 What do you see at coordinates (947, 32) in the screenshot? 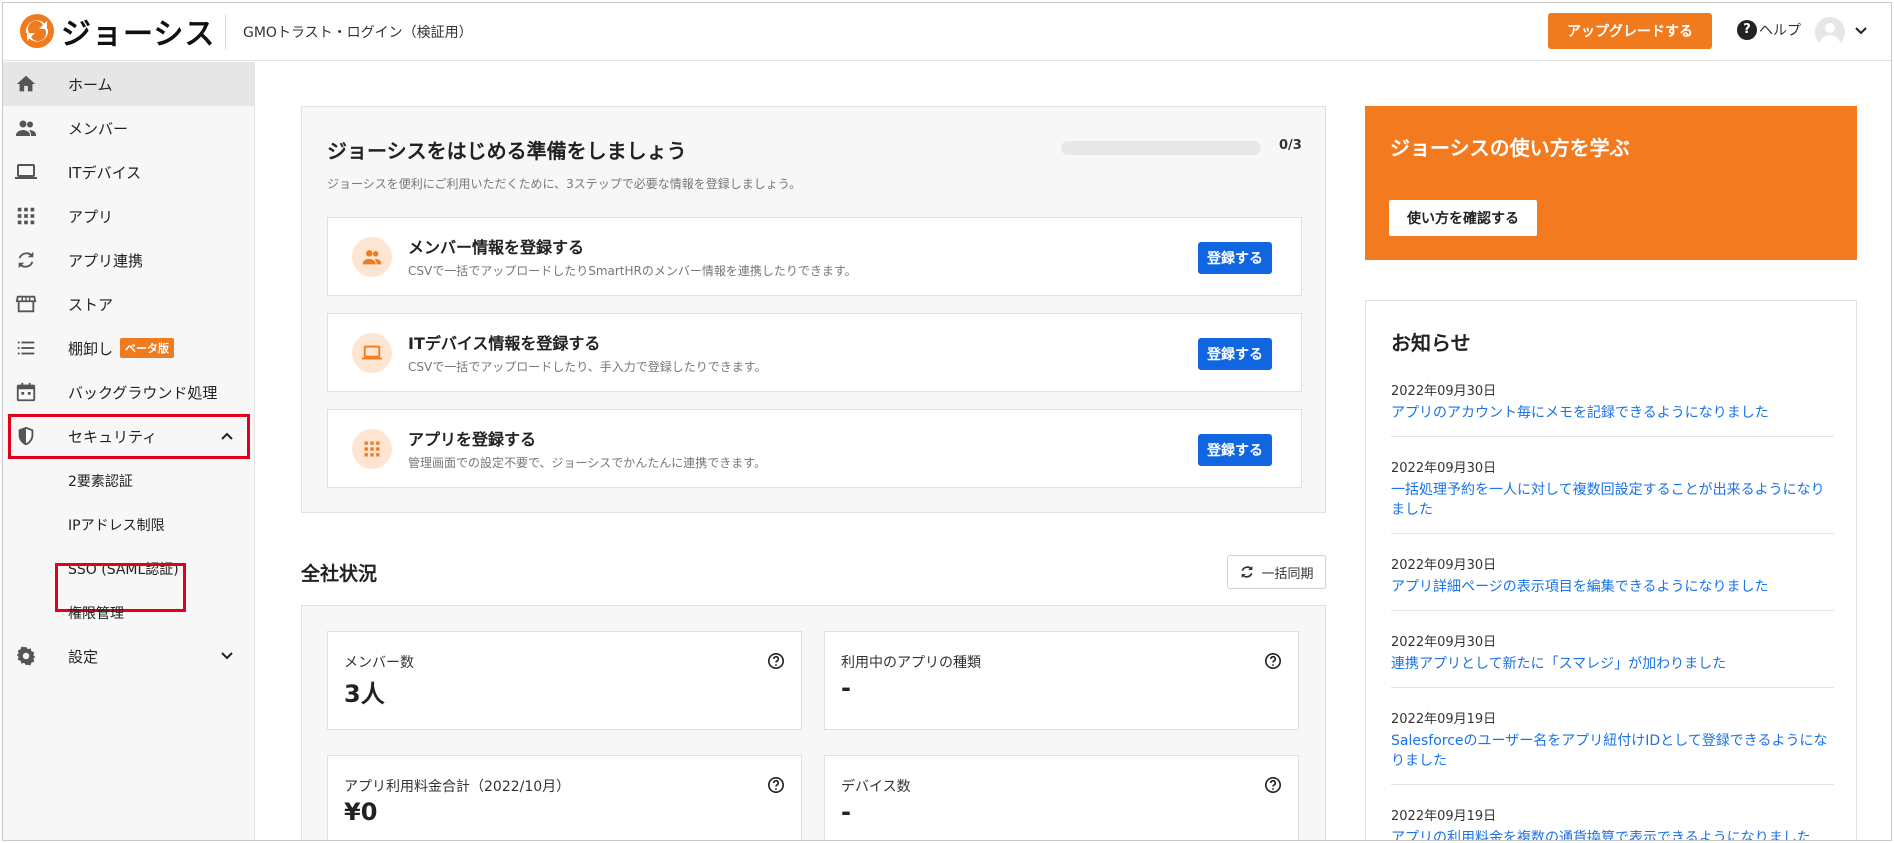
I see `top-header: ジョーシス GMOトラスト・ログイン（検証用） アップグレードする ? ヘルプ` at bounding box center [947, 32].